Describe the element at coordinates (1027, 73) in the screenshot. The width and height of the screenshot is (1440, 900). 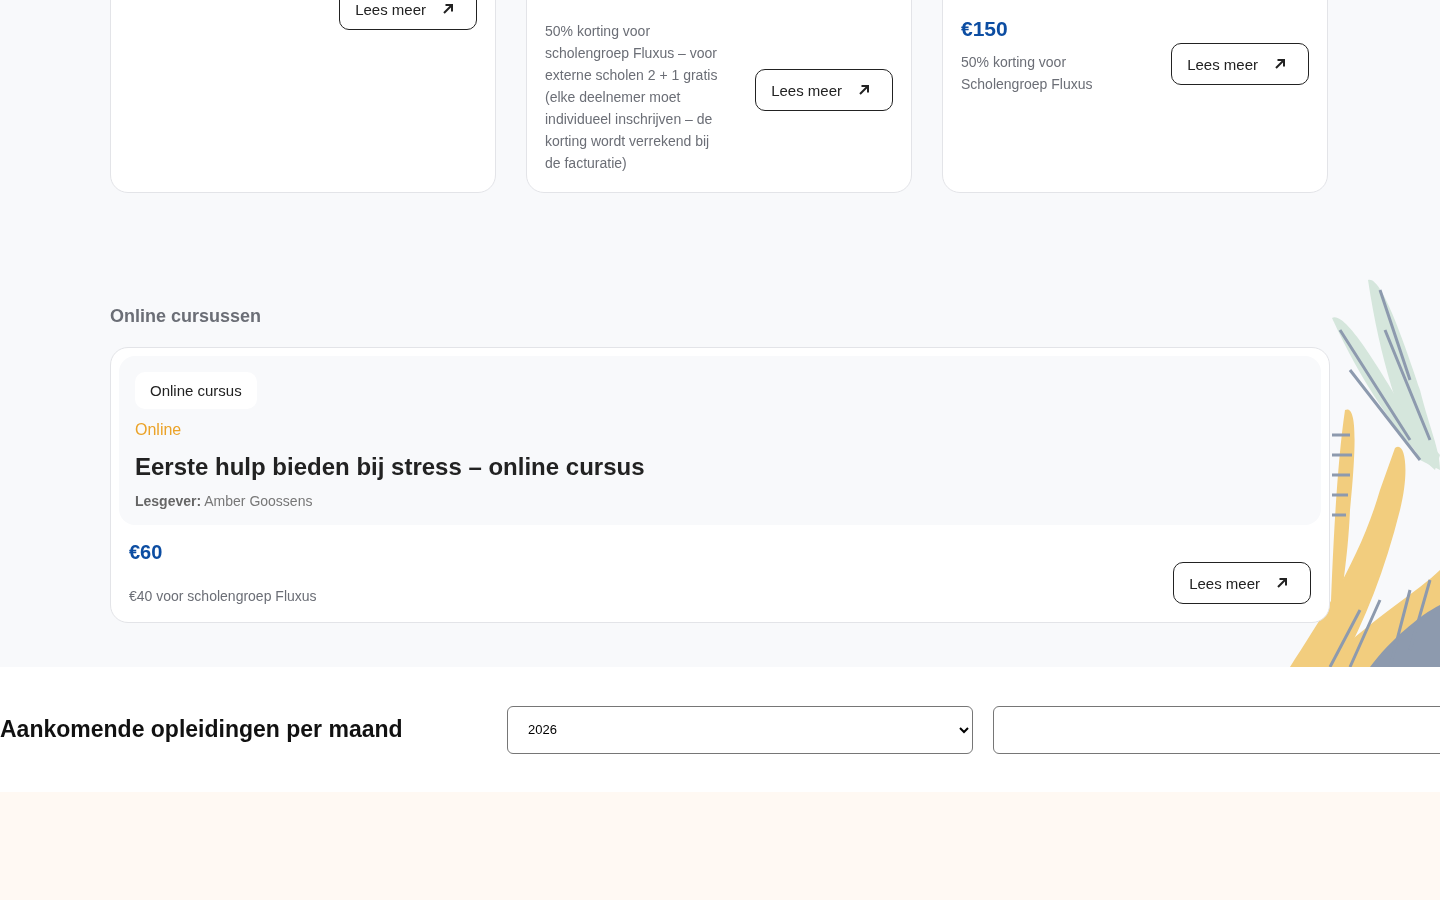
I see `discount-text: 50% korting voor Scholengroep Fluxus` at that location.